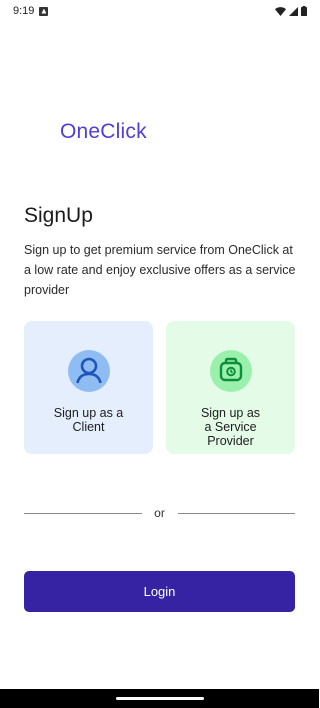 The height and width of the screenshot is (708, 320). Describe the element at coordinates (293, 11) in the screenshot. I see `signal-icon` at that location.